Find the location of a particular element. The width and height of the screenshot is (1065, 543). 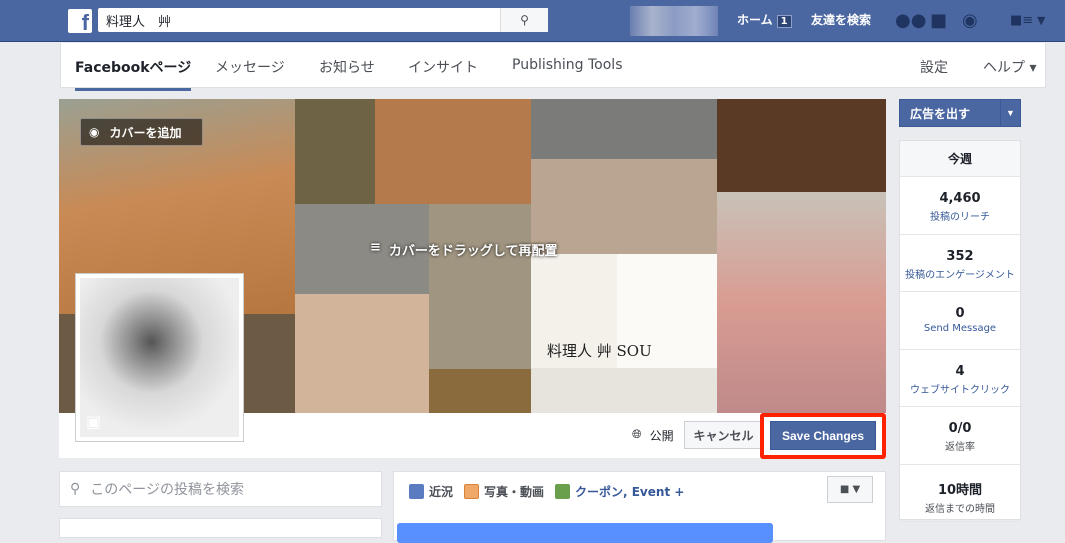

stat-website-clicks: 4 ウェブサイトクリック is located at coordinates (960, 378).